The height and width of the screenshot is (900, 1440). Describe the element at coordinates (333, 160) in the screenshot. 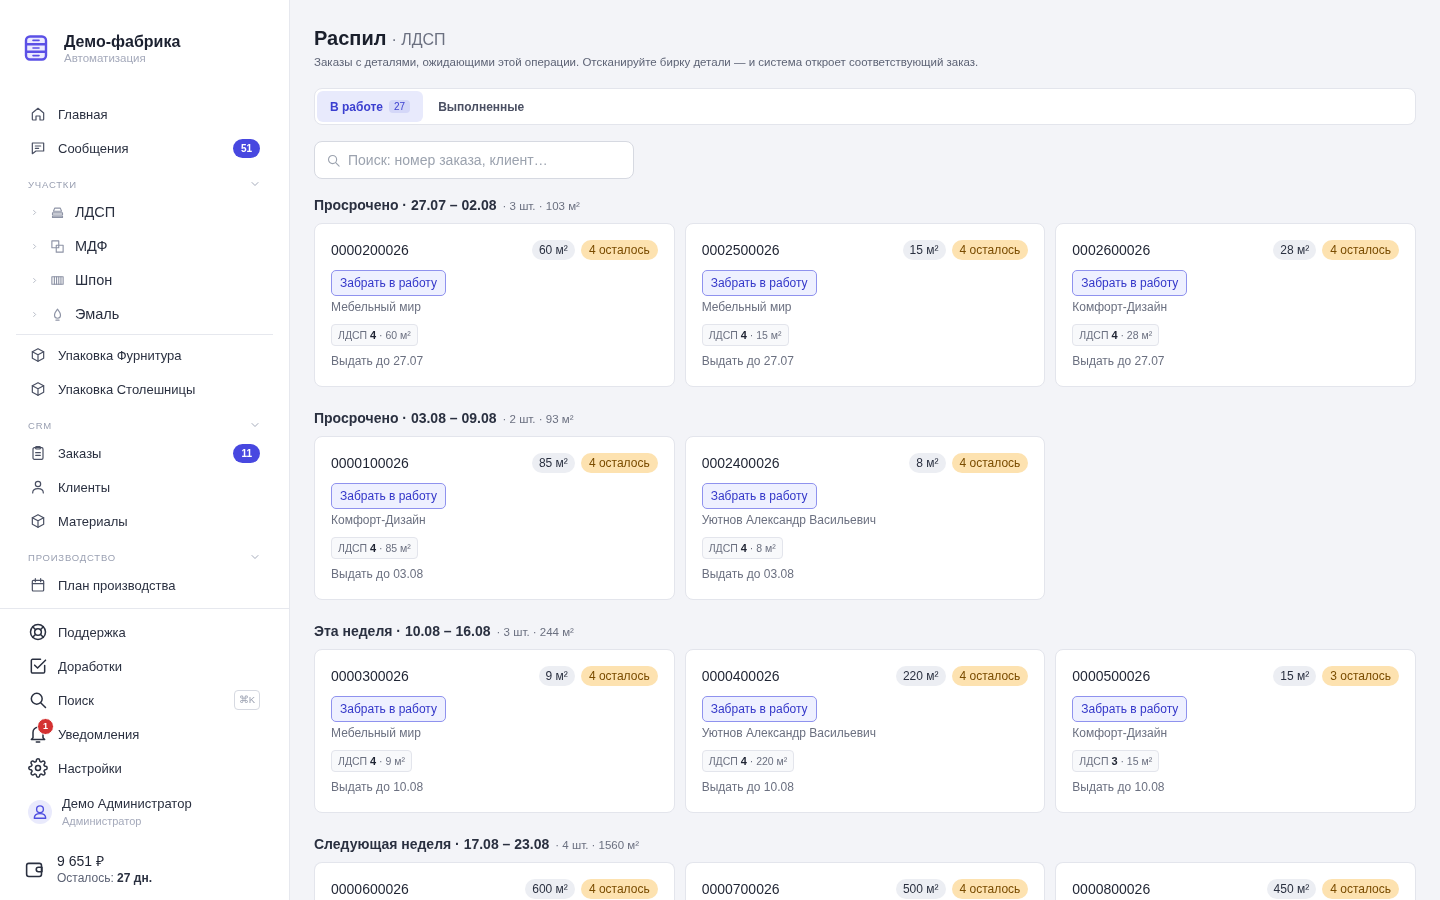

I see `search-icon` at that location.